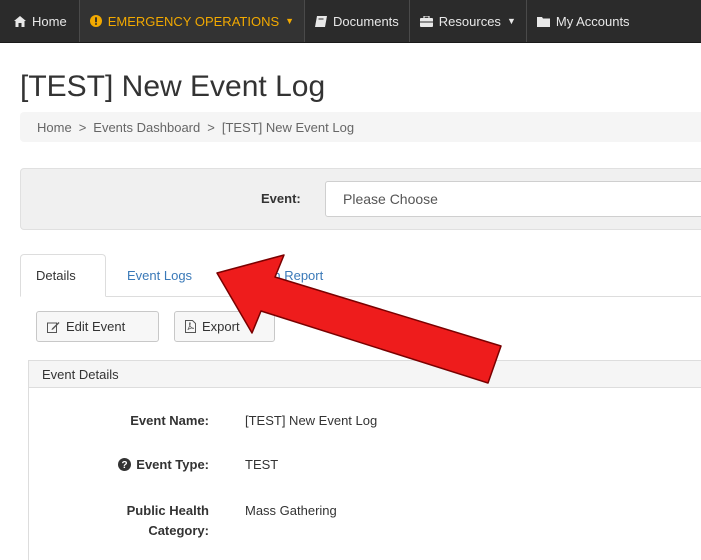  I want to click on nav-home-label: Home, so click(49, 21).